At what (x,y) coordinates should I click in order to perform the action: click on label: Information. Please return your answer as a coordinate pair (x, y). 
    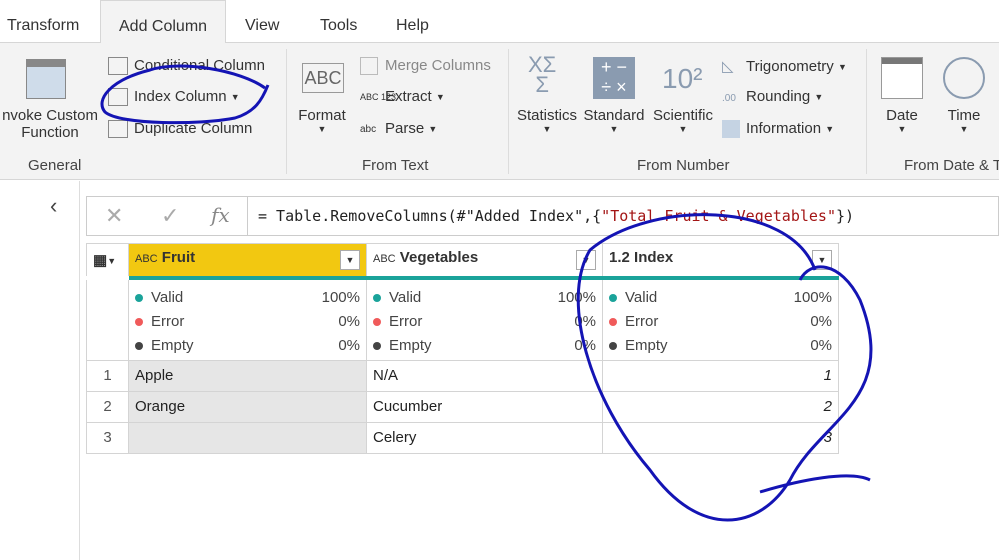
    Looking at the image, I should click on (784, 128).